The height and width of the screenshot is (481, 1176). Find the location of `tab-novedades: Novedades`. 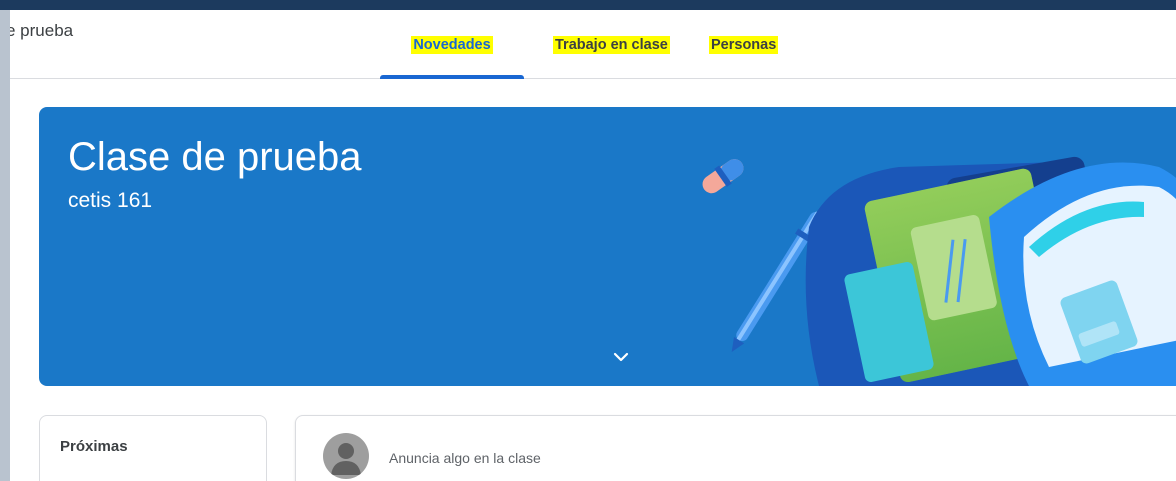

tab-novedades: Novedades is located at coordinates (452, 44).